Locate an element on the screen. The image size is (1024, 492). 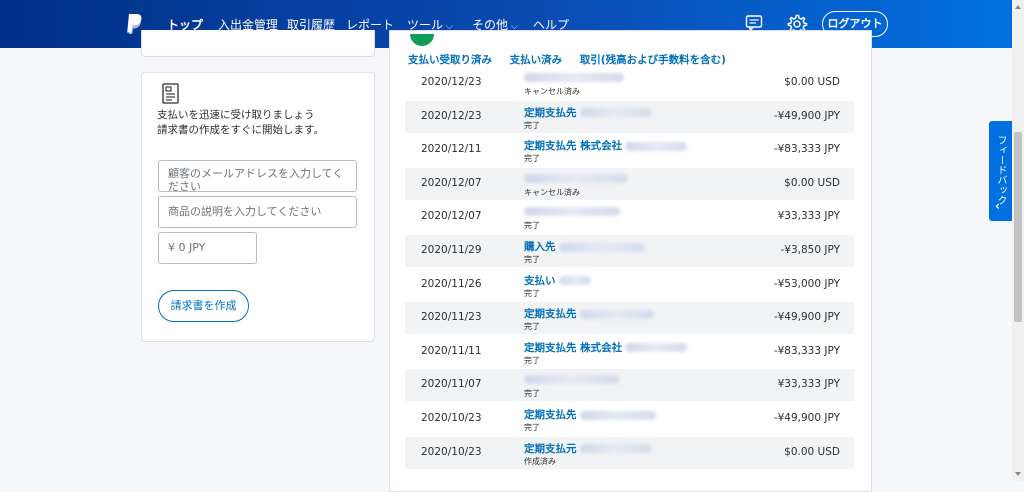
scroll-up-arrow-icon is located at coordinates (1018, 7).